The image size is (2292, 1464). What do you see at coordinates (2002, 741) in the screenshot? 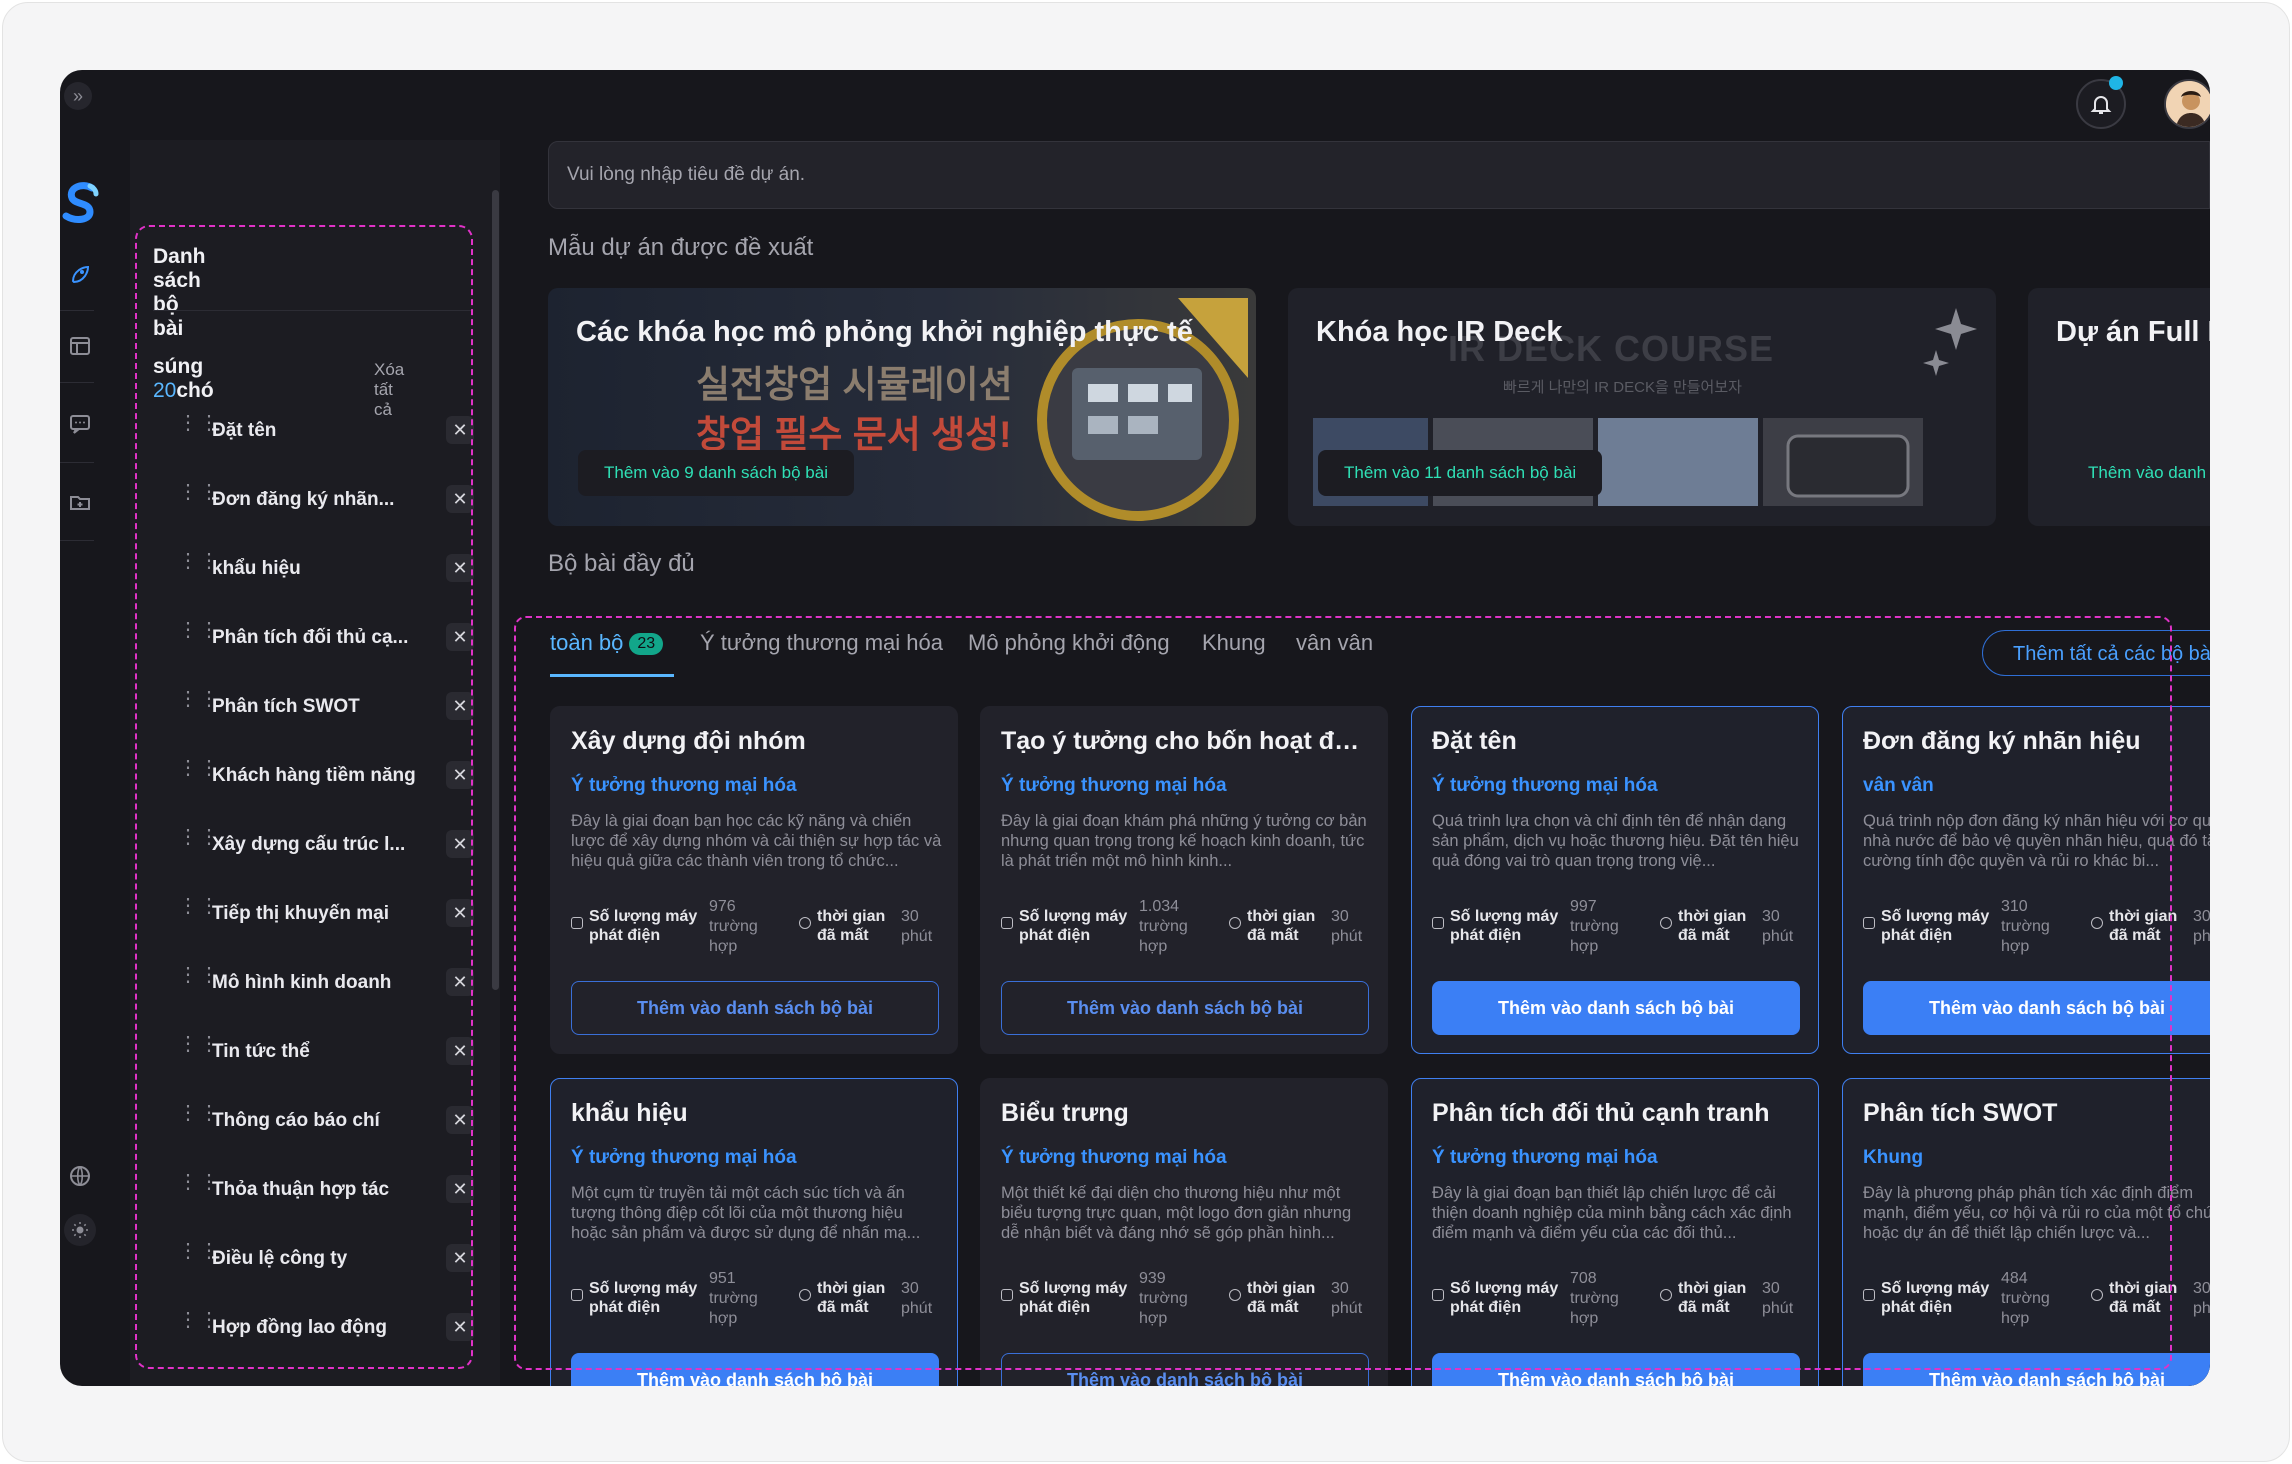
I see `deck-card-title: Đơn đăng ký nhãn hiệu` at bounding box center [2002, 741].